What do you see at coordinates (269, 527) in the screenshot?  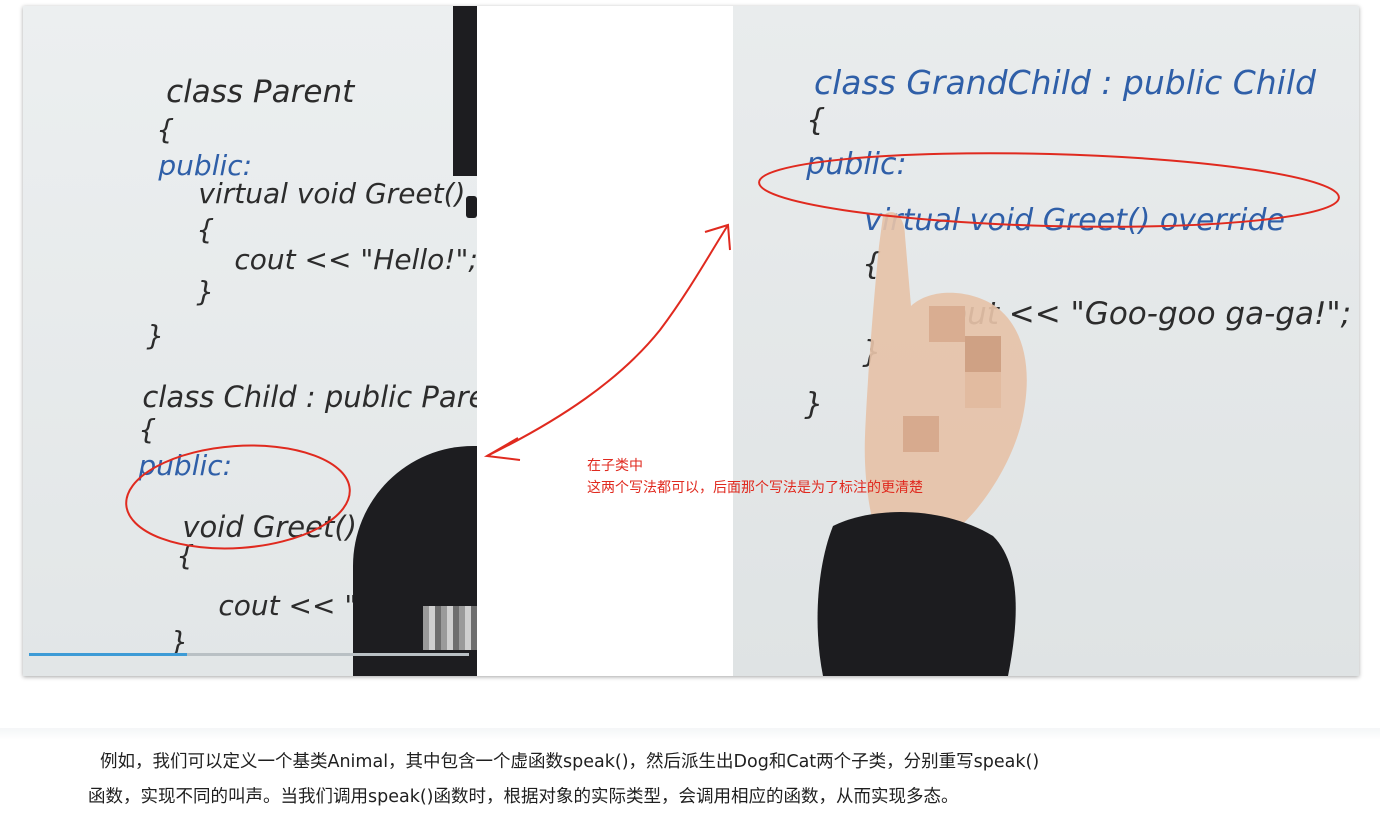 I see `code-text: void Greet()` at bounding box center [269, 527].